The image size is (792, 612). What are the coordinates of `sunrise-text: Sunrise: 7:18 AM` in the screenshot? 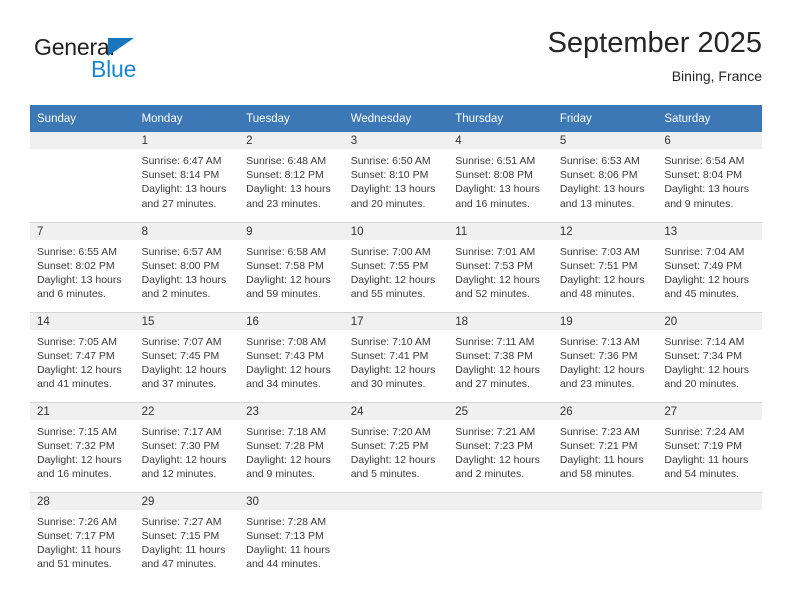 It's located at (286, 431).